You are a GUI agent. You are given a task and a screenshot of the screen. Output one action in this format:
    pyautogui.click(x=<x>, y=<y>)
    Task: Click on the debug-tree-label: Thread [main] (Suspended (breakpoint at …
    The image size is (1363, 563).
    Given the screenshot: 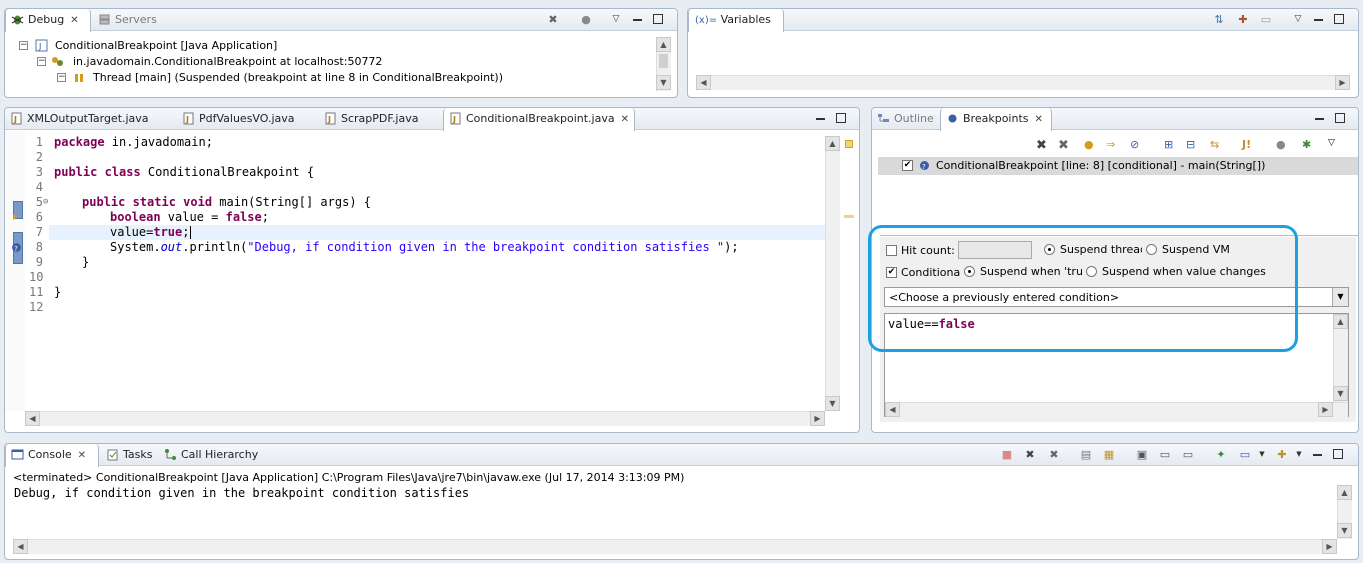 What is the action you would take?
    pyautogui.click(x=298, y=77)
    